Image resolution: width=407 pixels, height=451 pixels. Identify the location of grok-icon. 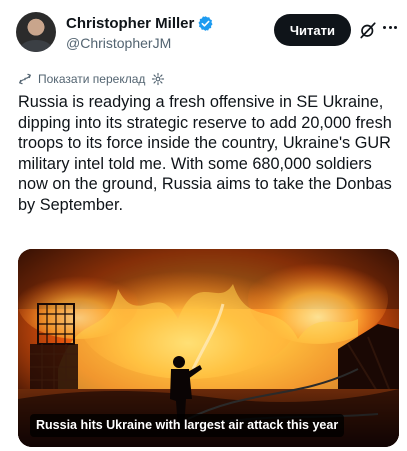
(368, 30).